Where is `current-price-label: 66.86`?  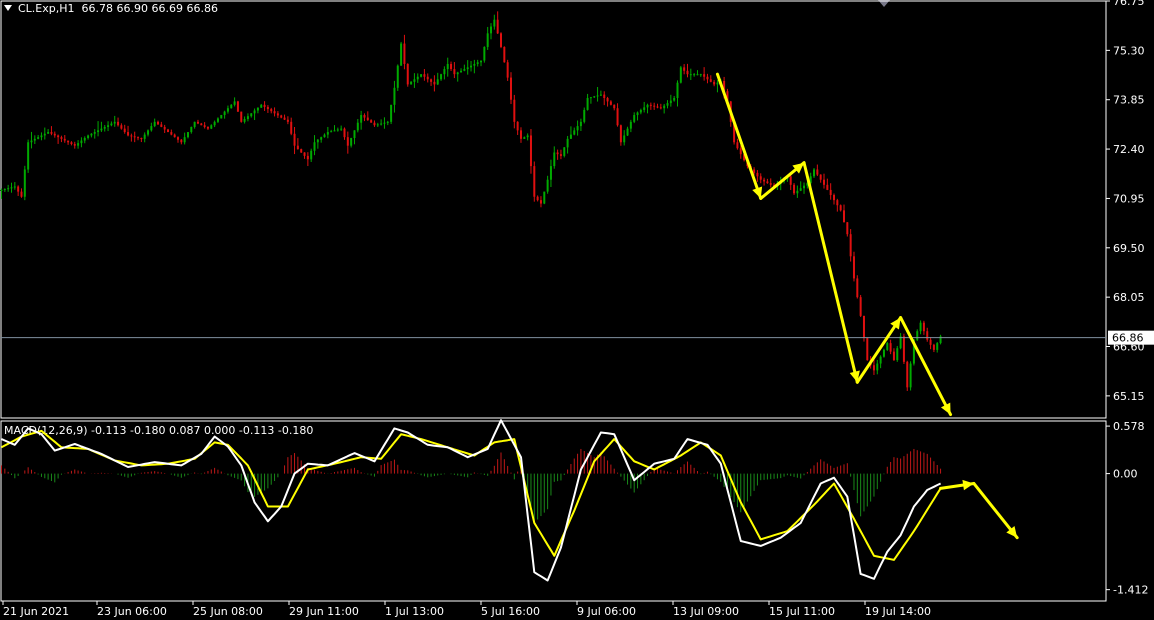 current-price-label: 66.86 is located at coordinates (1128, 338).